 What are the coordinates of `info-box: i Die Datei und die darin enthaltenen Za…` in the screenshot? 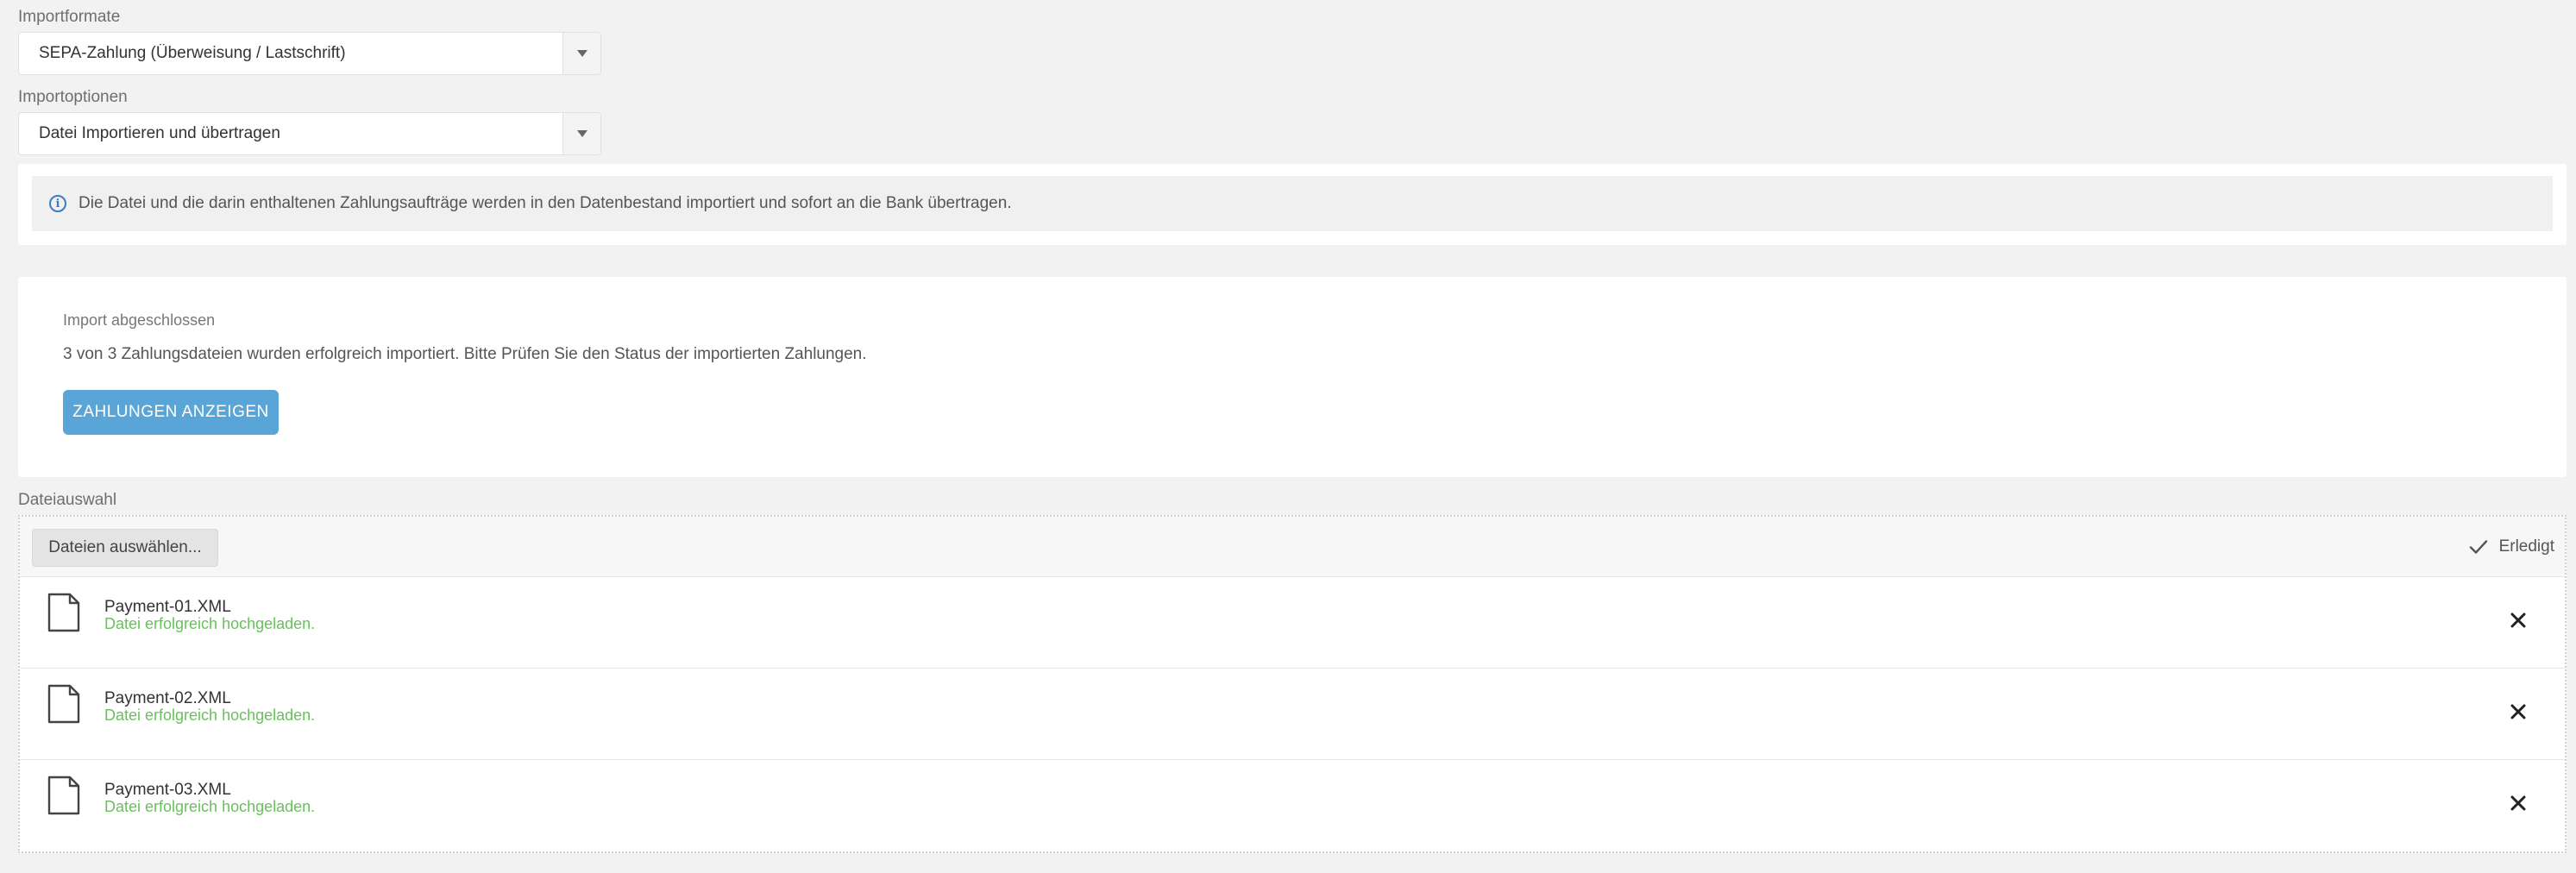 It's located at (1292, 203).